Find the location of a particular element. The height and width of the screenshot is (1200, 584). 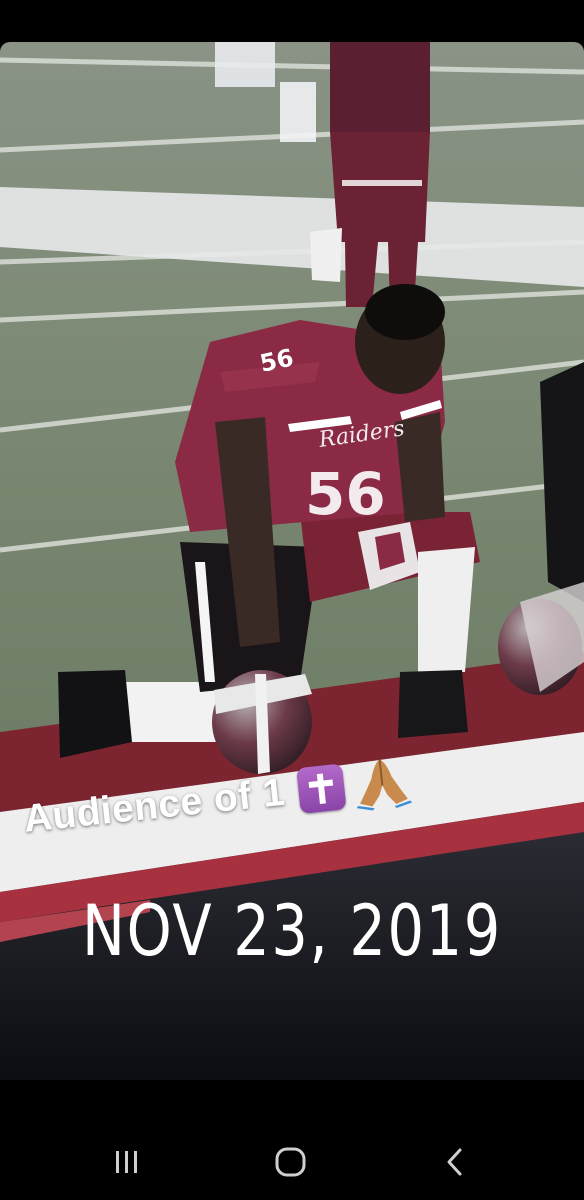

folded-hands-emoji-icon is located at coordinates (384, 785).